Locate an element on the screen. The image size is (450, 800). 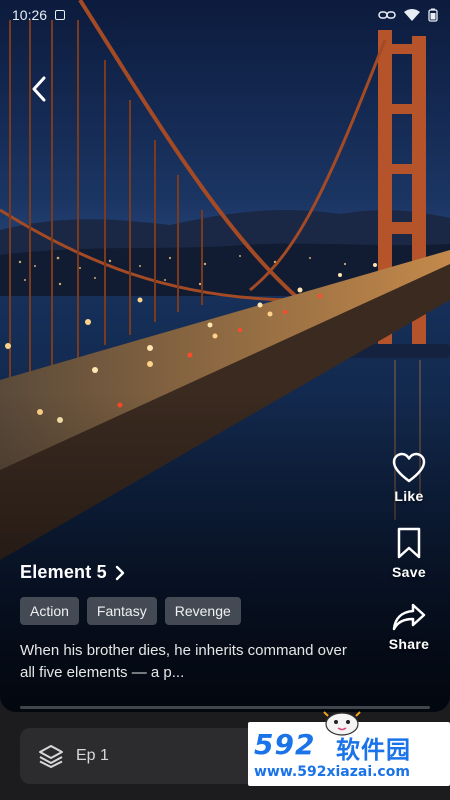
watermark-url: www.592xiazai.com is located at coordinates (332, 772).